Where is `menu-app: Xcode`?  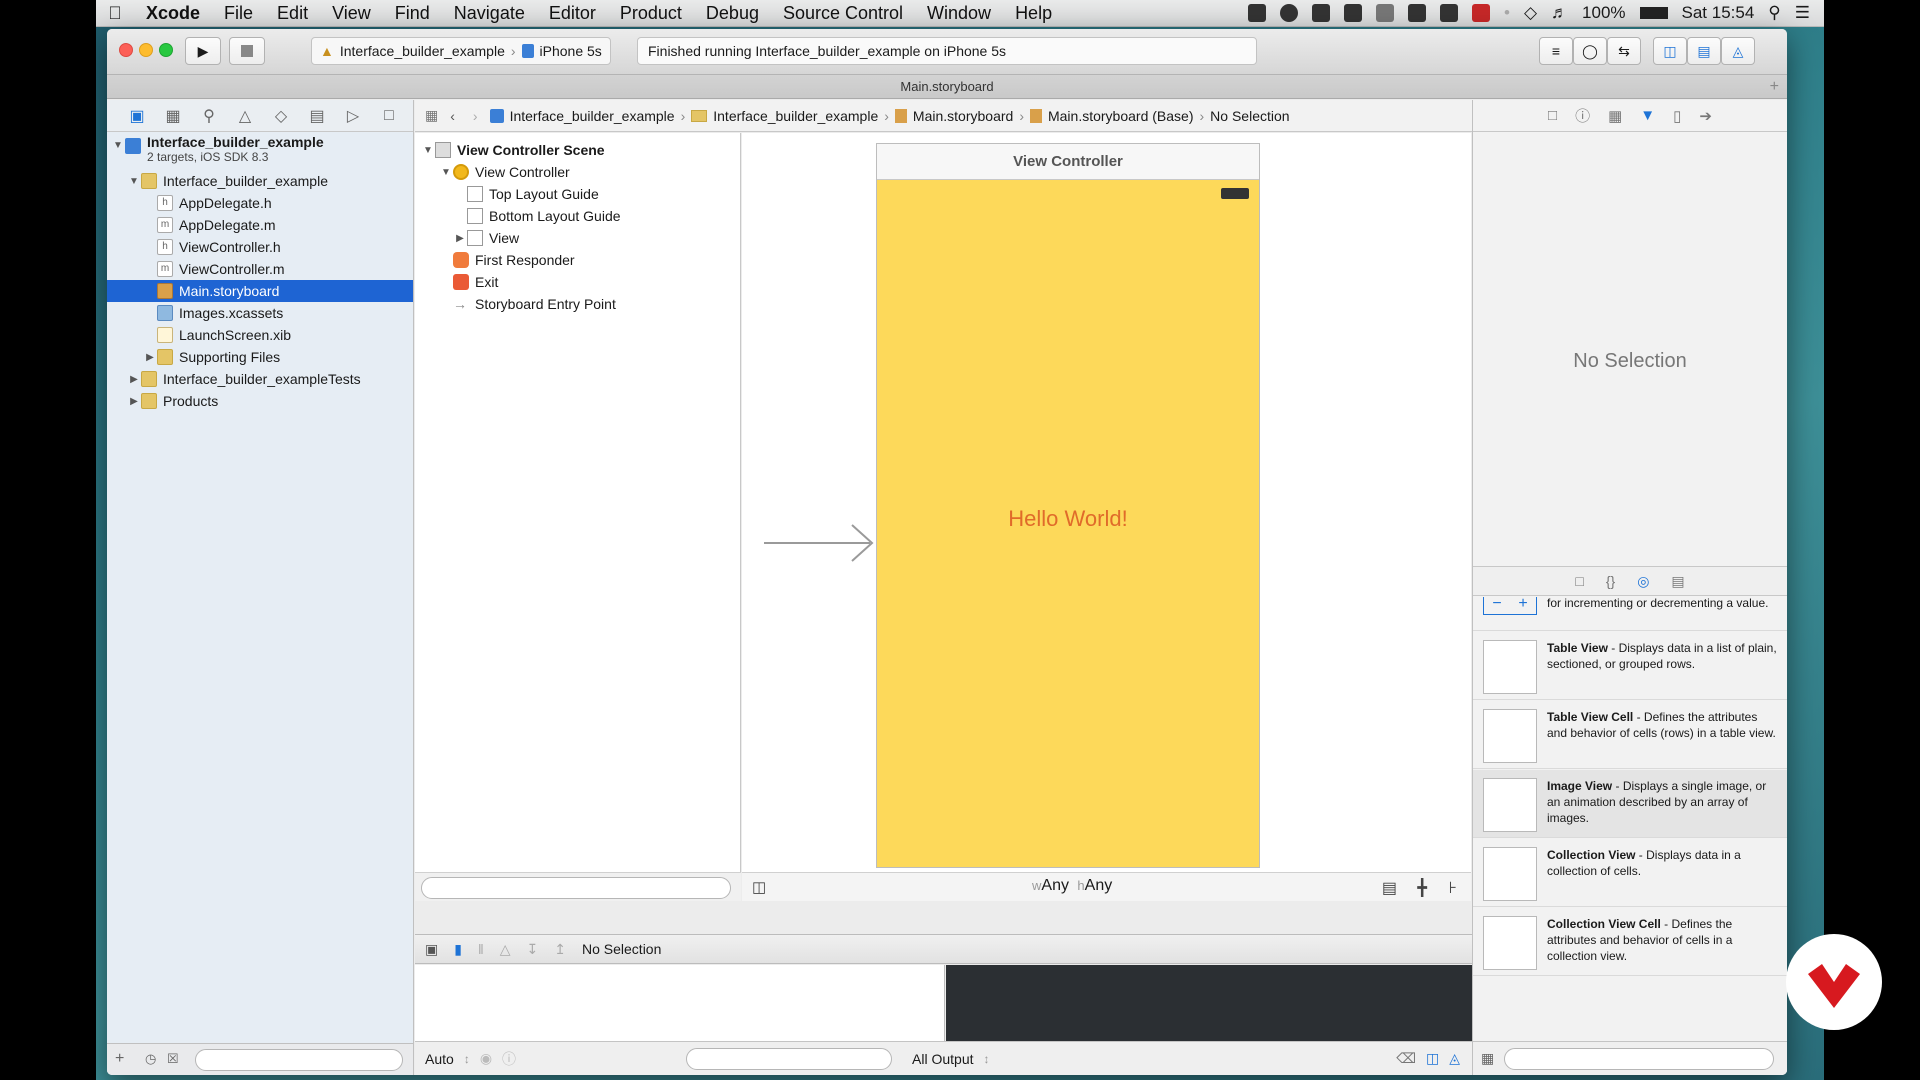 menu-app: Xcode is located at coordinates (173, 13).